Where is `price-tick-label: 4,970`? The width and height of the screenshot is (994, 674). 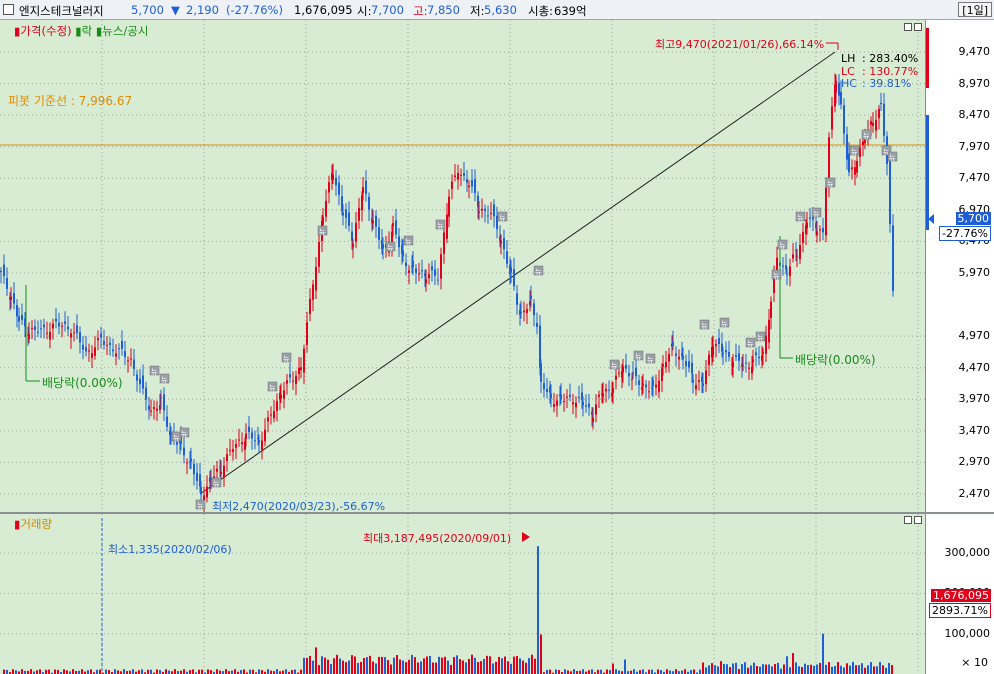 price-tick-label: 4,970 is located at coordinates (974, 336).